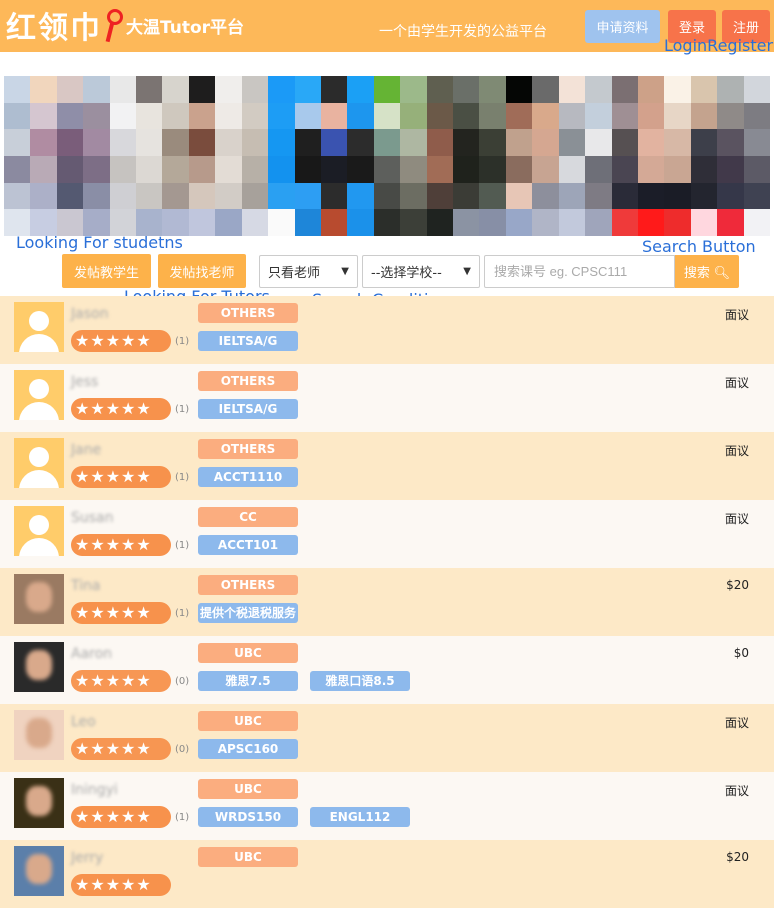 Image resolution: width=774 pixels, height=908 pixels. I want to click on course-tag: 提供个税退税服务, so click(248, 613).